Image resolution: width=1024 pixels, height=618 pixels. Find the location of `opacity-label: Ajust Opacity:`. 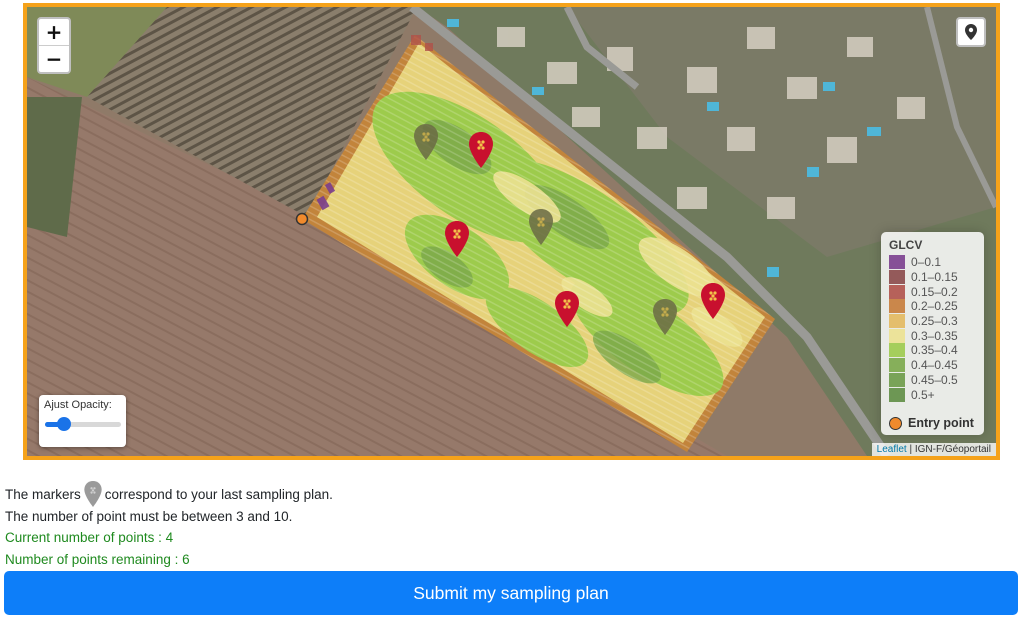

opacity-label: Ajust Opacity: is located at coordinates (78, 405).